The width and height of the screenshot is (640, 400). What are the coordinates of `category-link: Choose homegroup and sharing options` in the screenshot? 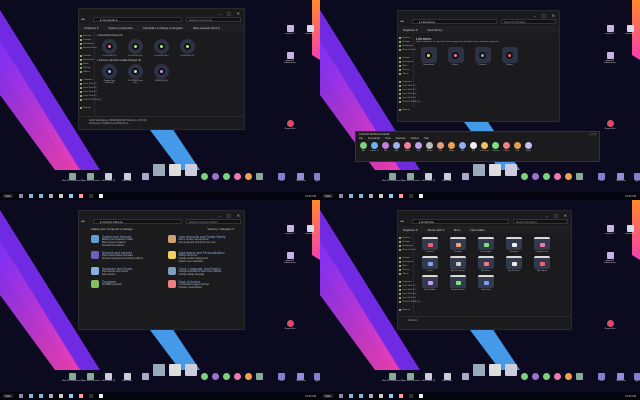 It's located at (122, 259).